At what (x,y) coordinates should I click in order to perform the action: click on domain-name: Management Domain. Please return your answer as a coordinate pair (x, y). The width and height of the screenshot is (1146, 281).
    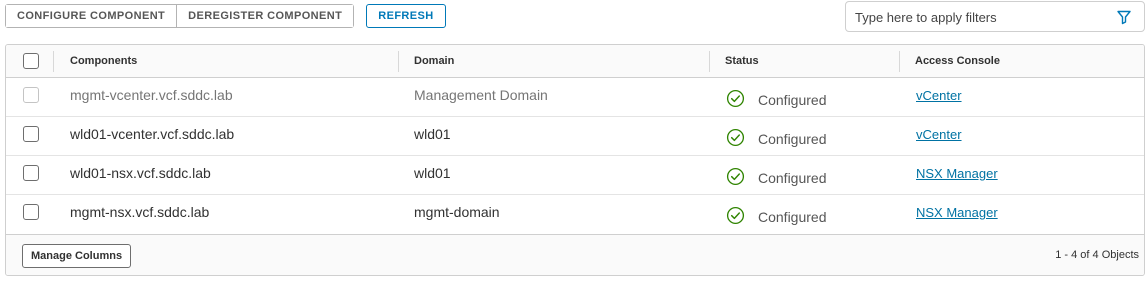
    Looking at the image, I should click on (481, 95).